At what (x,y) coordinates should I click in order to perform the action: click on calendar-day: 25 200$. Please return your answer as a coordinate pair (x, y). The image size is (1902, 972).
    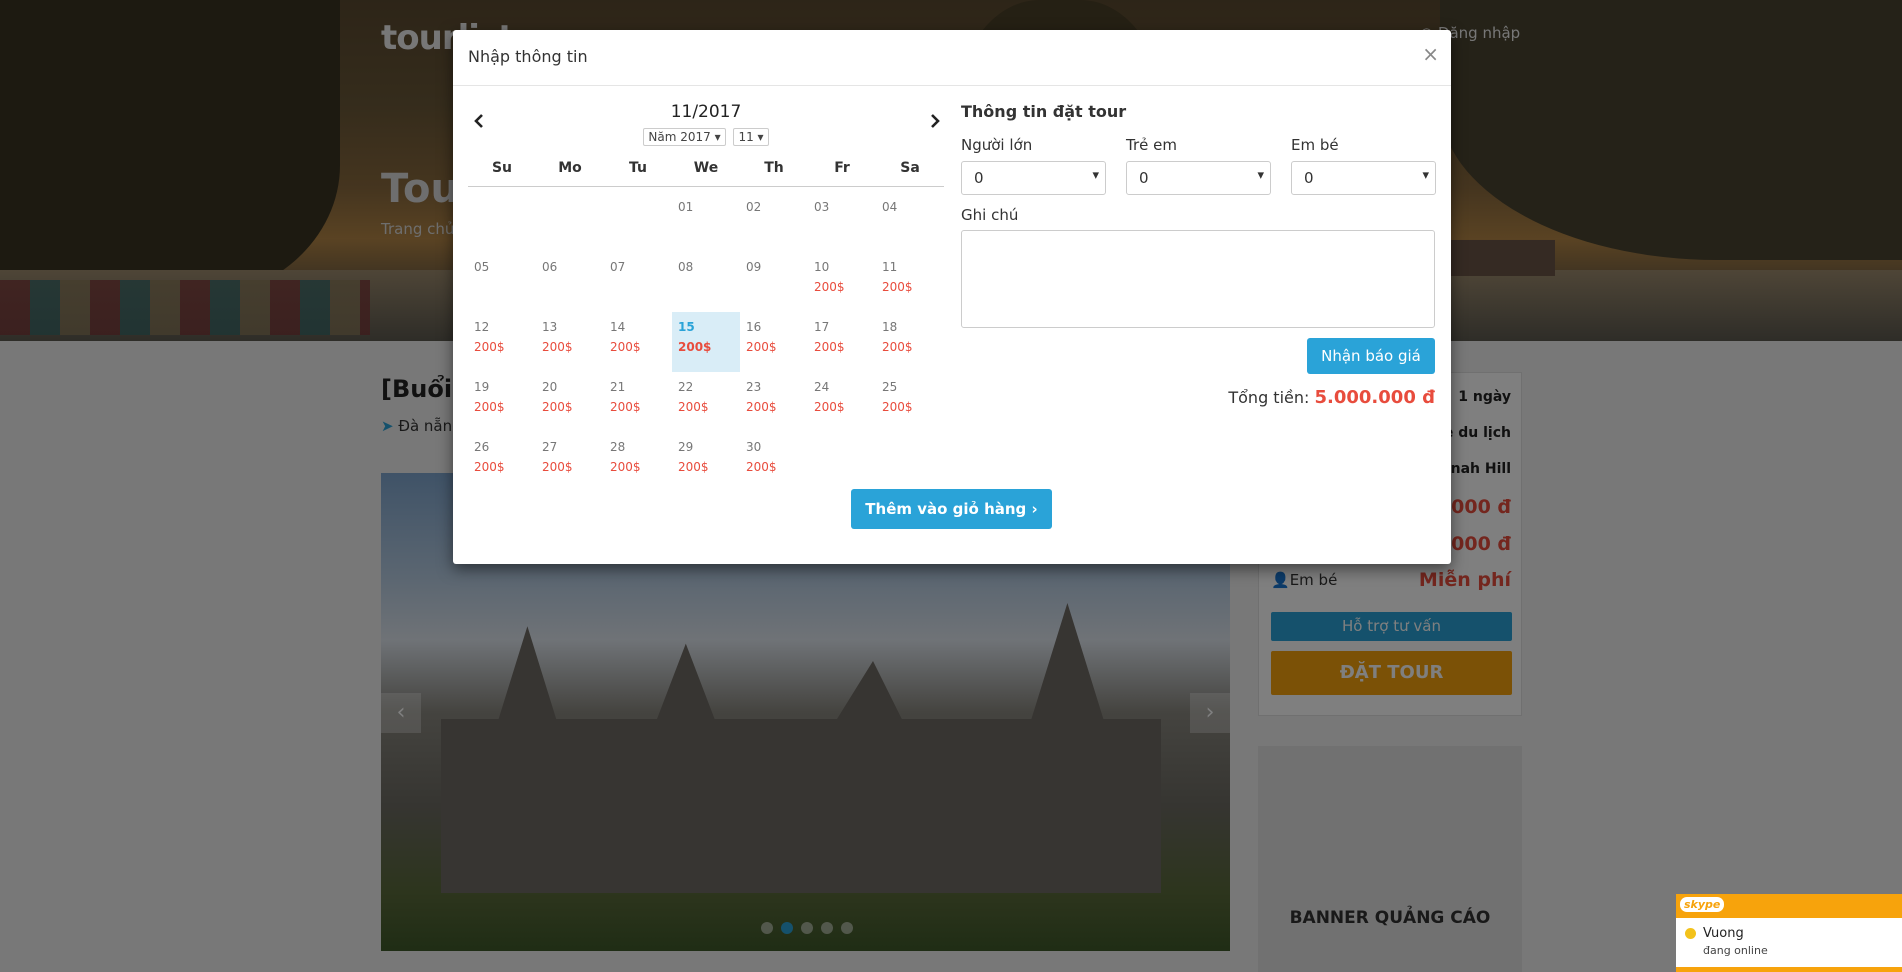
    Looking at the image, I should click on (910, 402).